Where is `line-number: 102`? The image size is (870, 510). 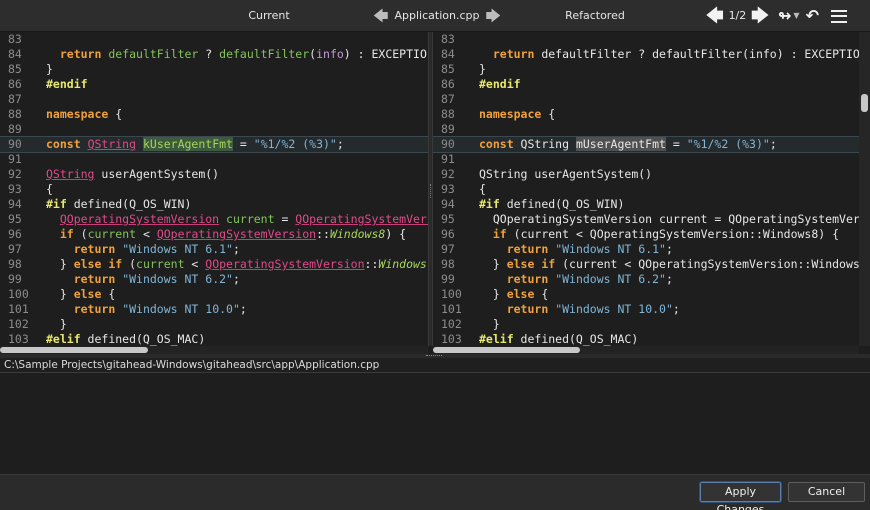 line-number: 102 is located at coordinates (18, 324).